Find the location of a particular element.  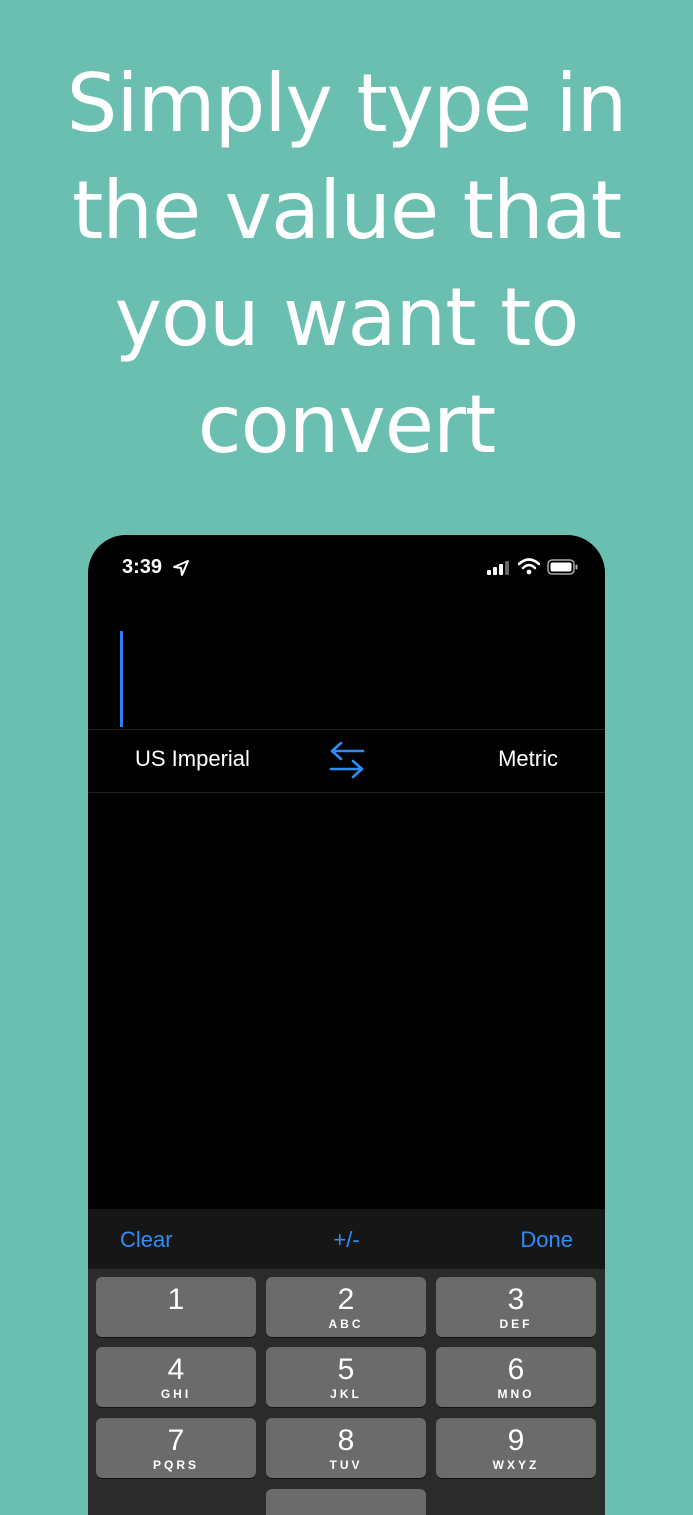

to-unit-label: Metric is located at coordinates (528, 759).